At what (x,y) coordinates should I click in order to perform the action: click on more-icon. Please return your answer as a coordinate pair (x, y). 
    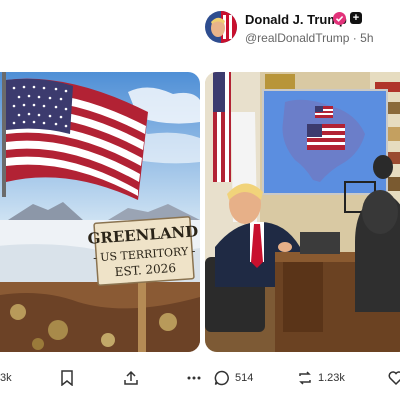
    Looking at the image, I should click on (194, 378).